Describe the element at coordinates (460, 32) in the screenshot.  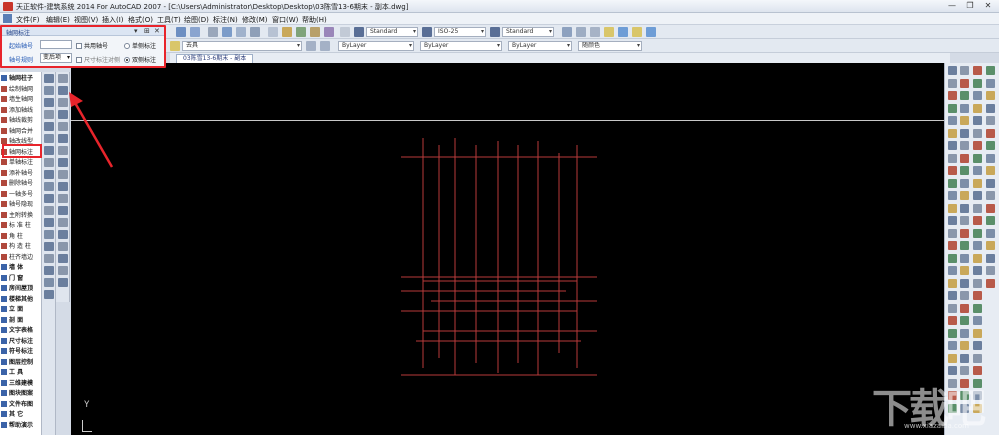
I see `dim-style-select: ISO-25` at that location.